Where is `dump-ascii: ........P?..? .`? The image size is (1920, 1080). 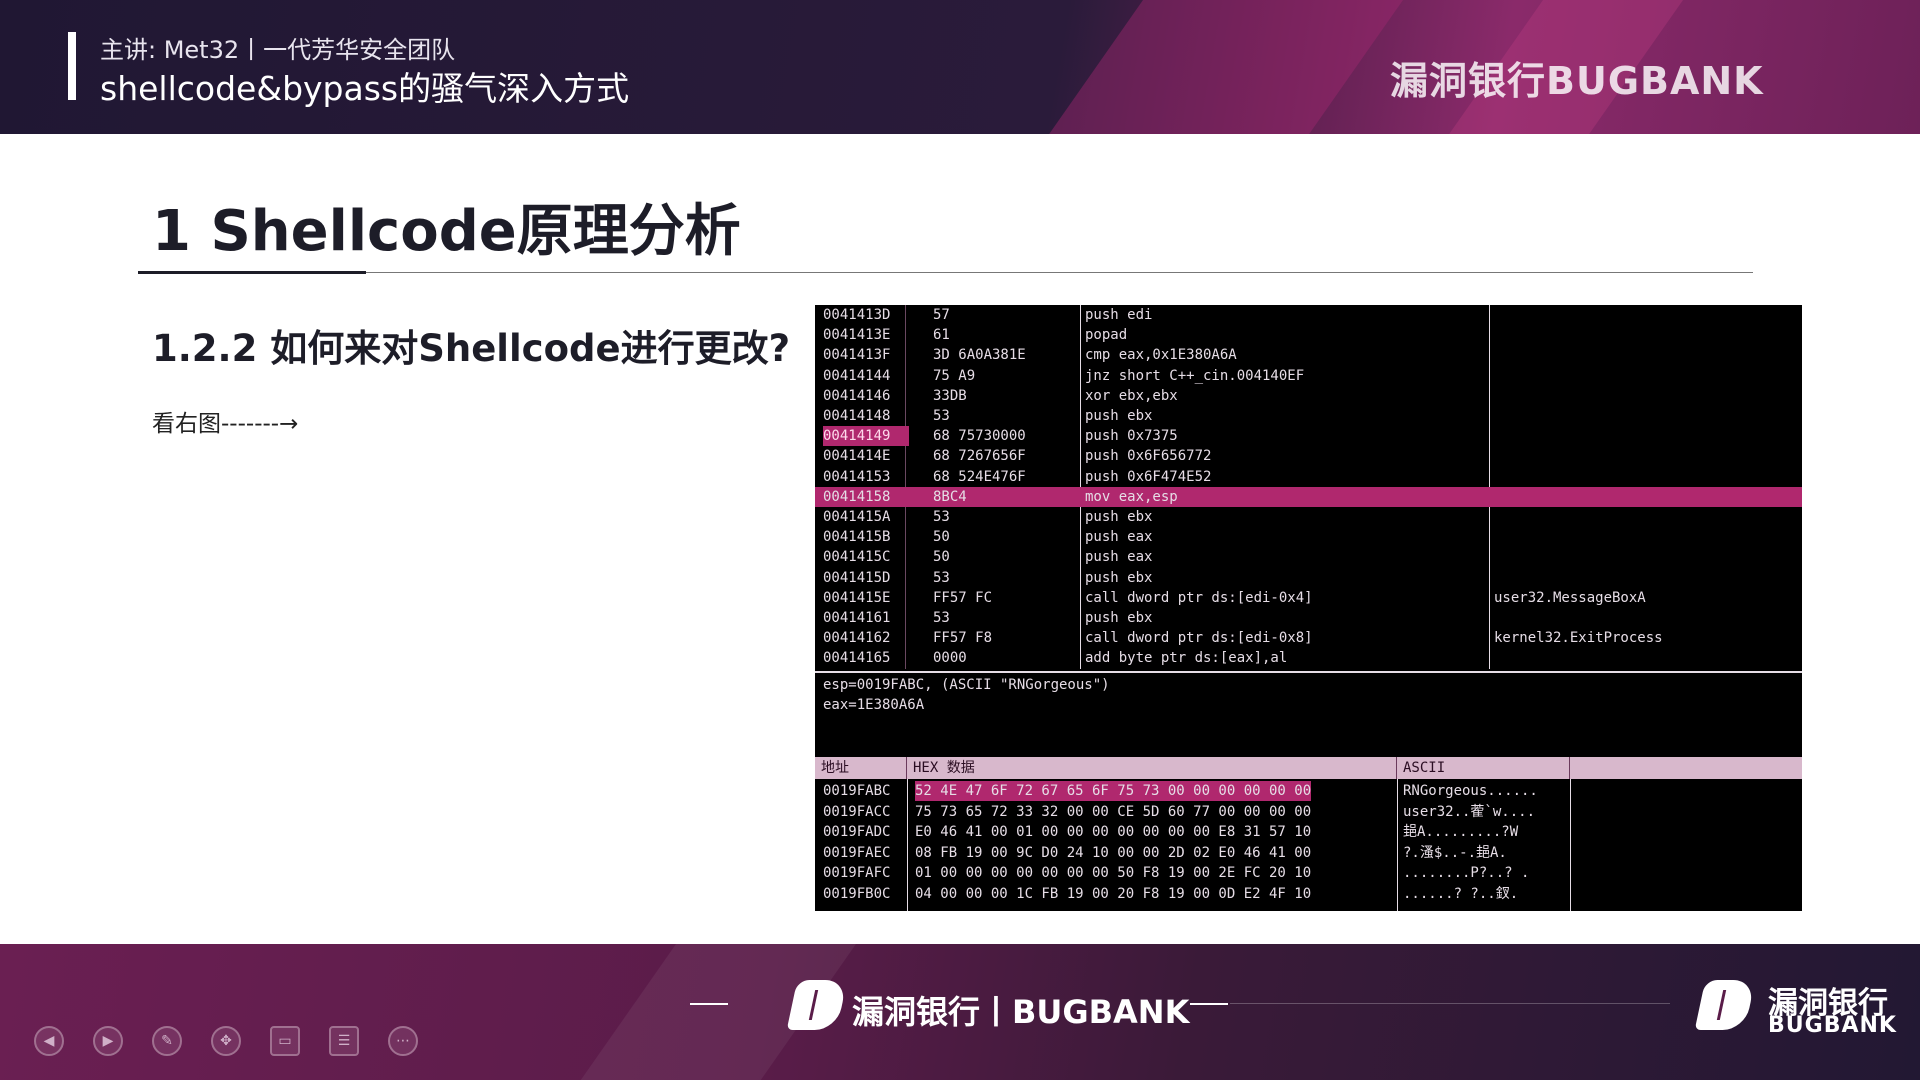 dump-ascii: ........P?..? . is located at coordinates (1466, 873).